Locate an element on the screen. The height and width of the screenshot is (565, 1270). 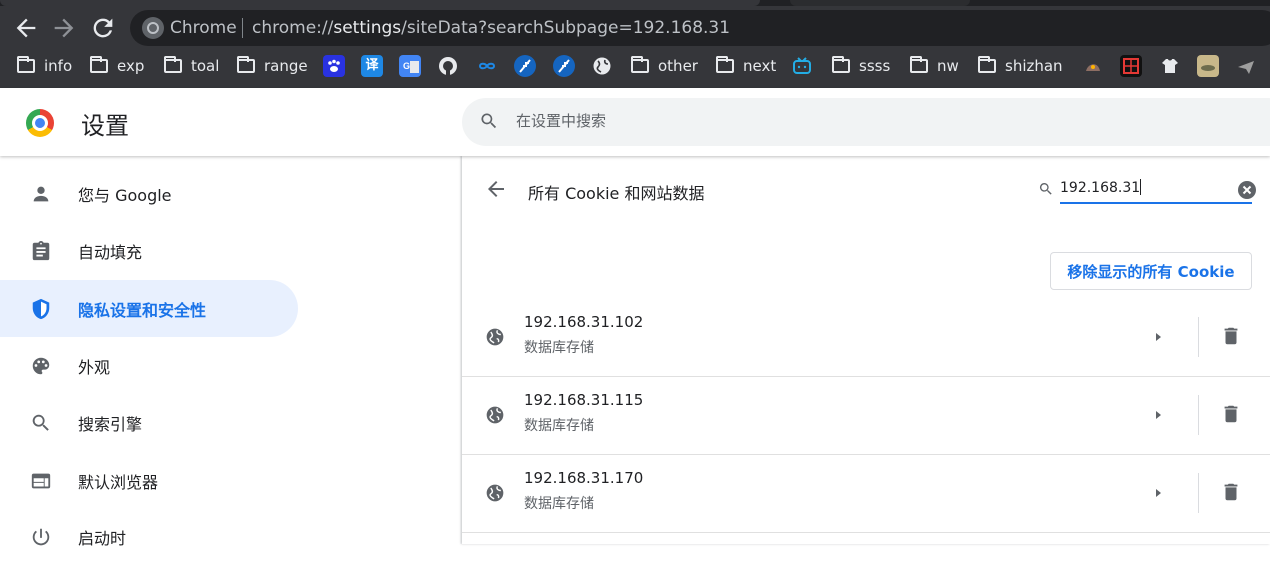
site-row: 192.168.31.115 数据库存储 is located at coordinates (866, 416).